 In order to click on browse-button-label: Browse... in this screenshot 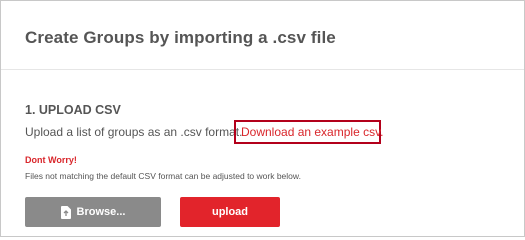, I will do `click(101, 212)`.